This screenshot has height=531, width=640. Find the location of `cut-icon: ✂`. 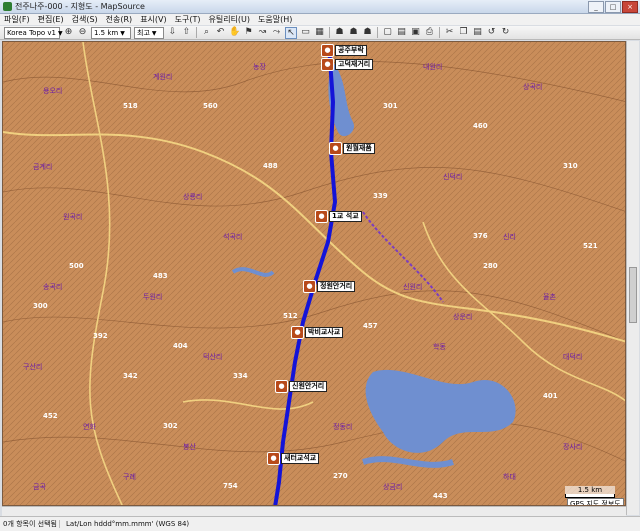

cut-icon: ✂ is located at coordinates (449, 32).